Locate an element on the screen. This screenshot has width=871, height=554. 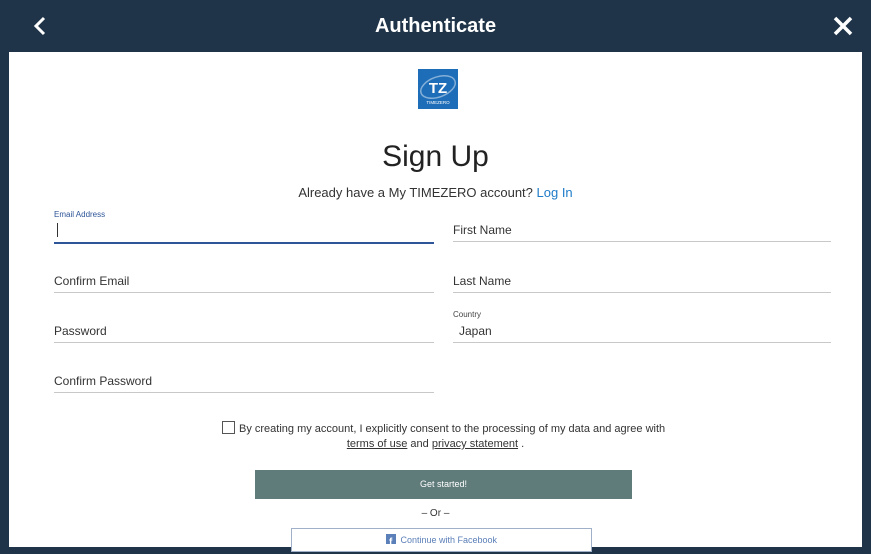
text-caret is located at coordinates (57, 230).